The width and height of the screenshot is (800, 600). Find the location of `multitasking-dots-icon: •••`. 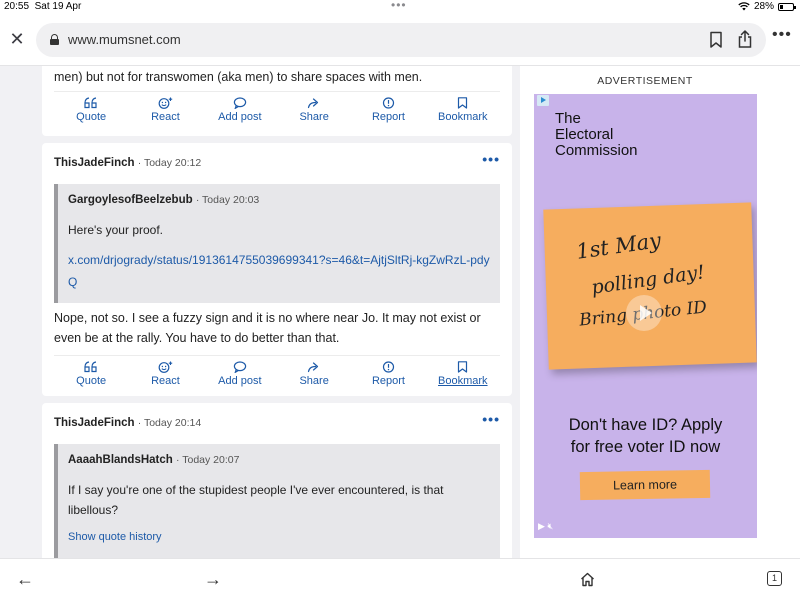

multitasking-dots-icon: ••• is located at coordinates (399, 6).